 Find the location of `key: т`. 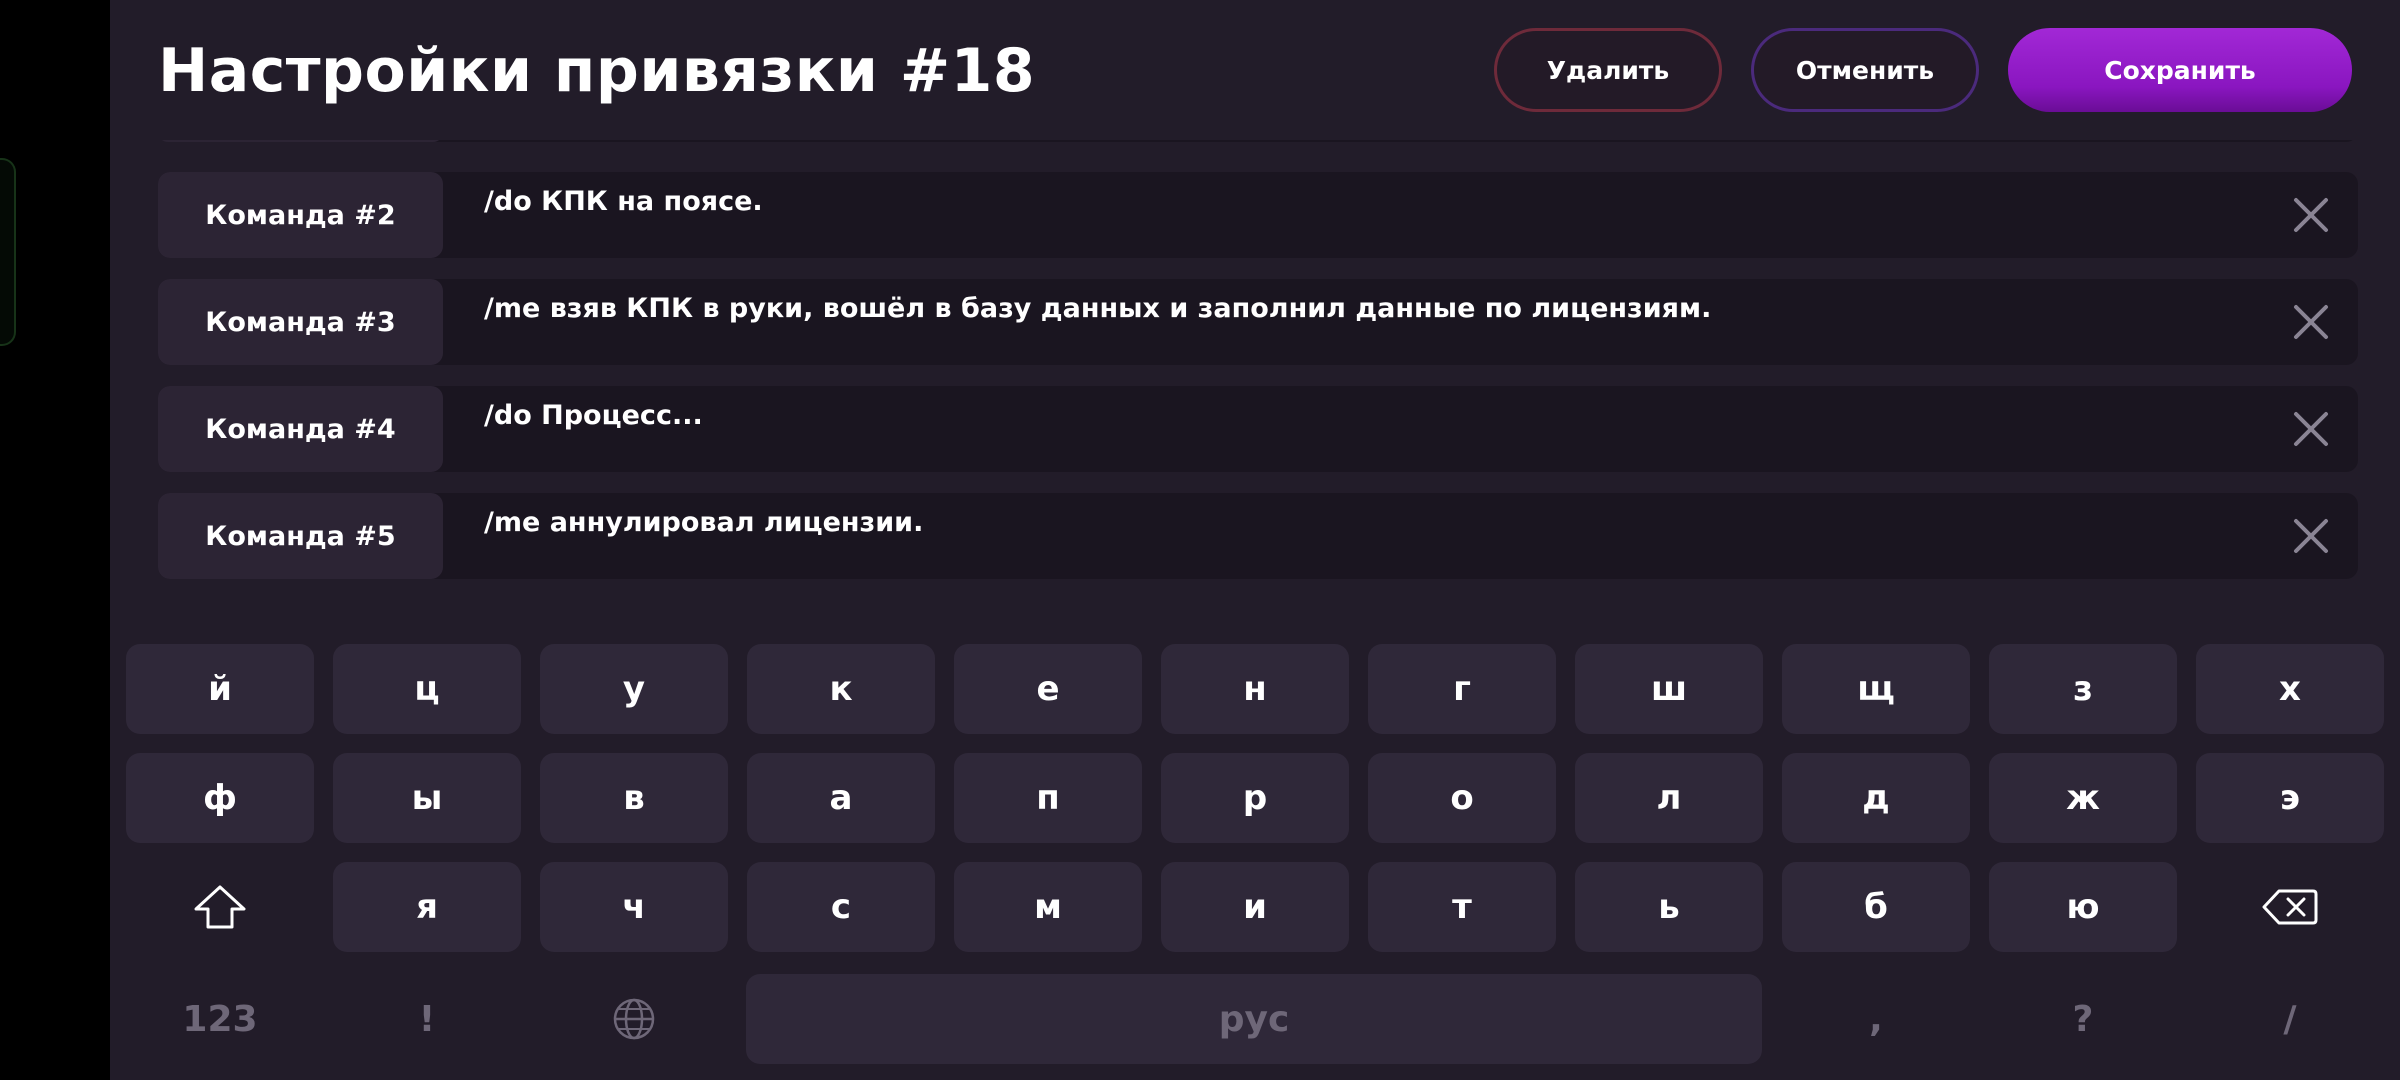

key: т is located at coordinates (1462, 907).